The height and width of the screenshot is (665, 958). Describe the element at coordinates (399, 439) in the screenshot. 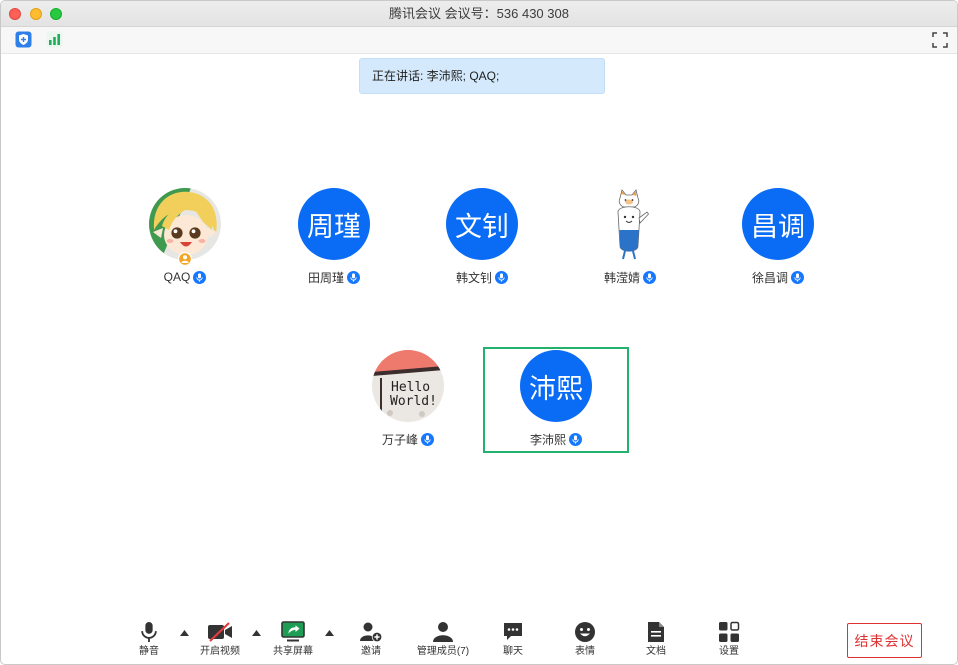

I see `participant-name: 万子峰` at that location.